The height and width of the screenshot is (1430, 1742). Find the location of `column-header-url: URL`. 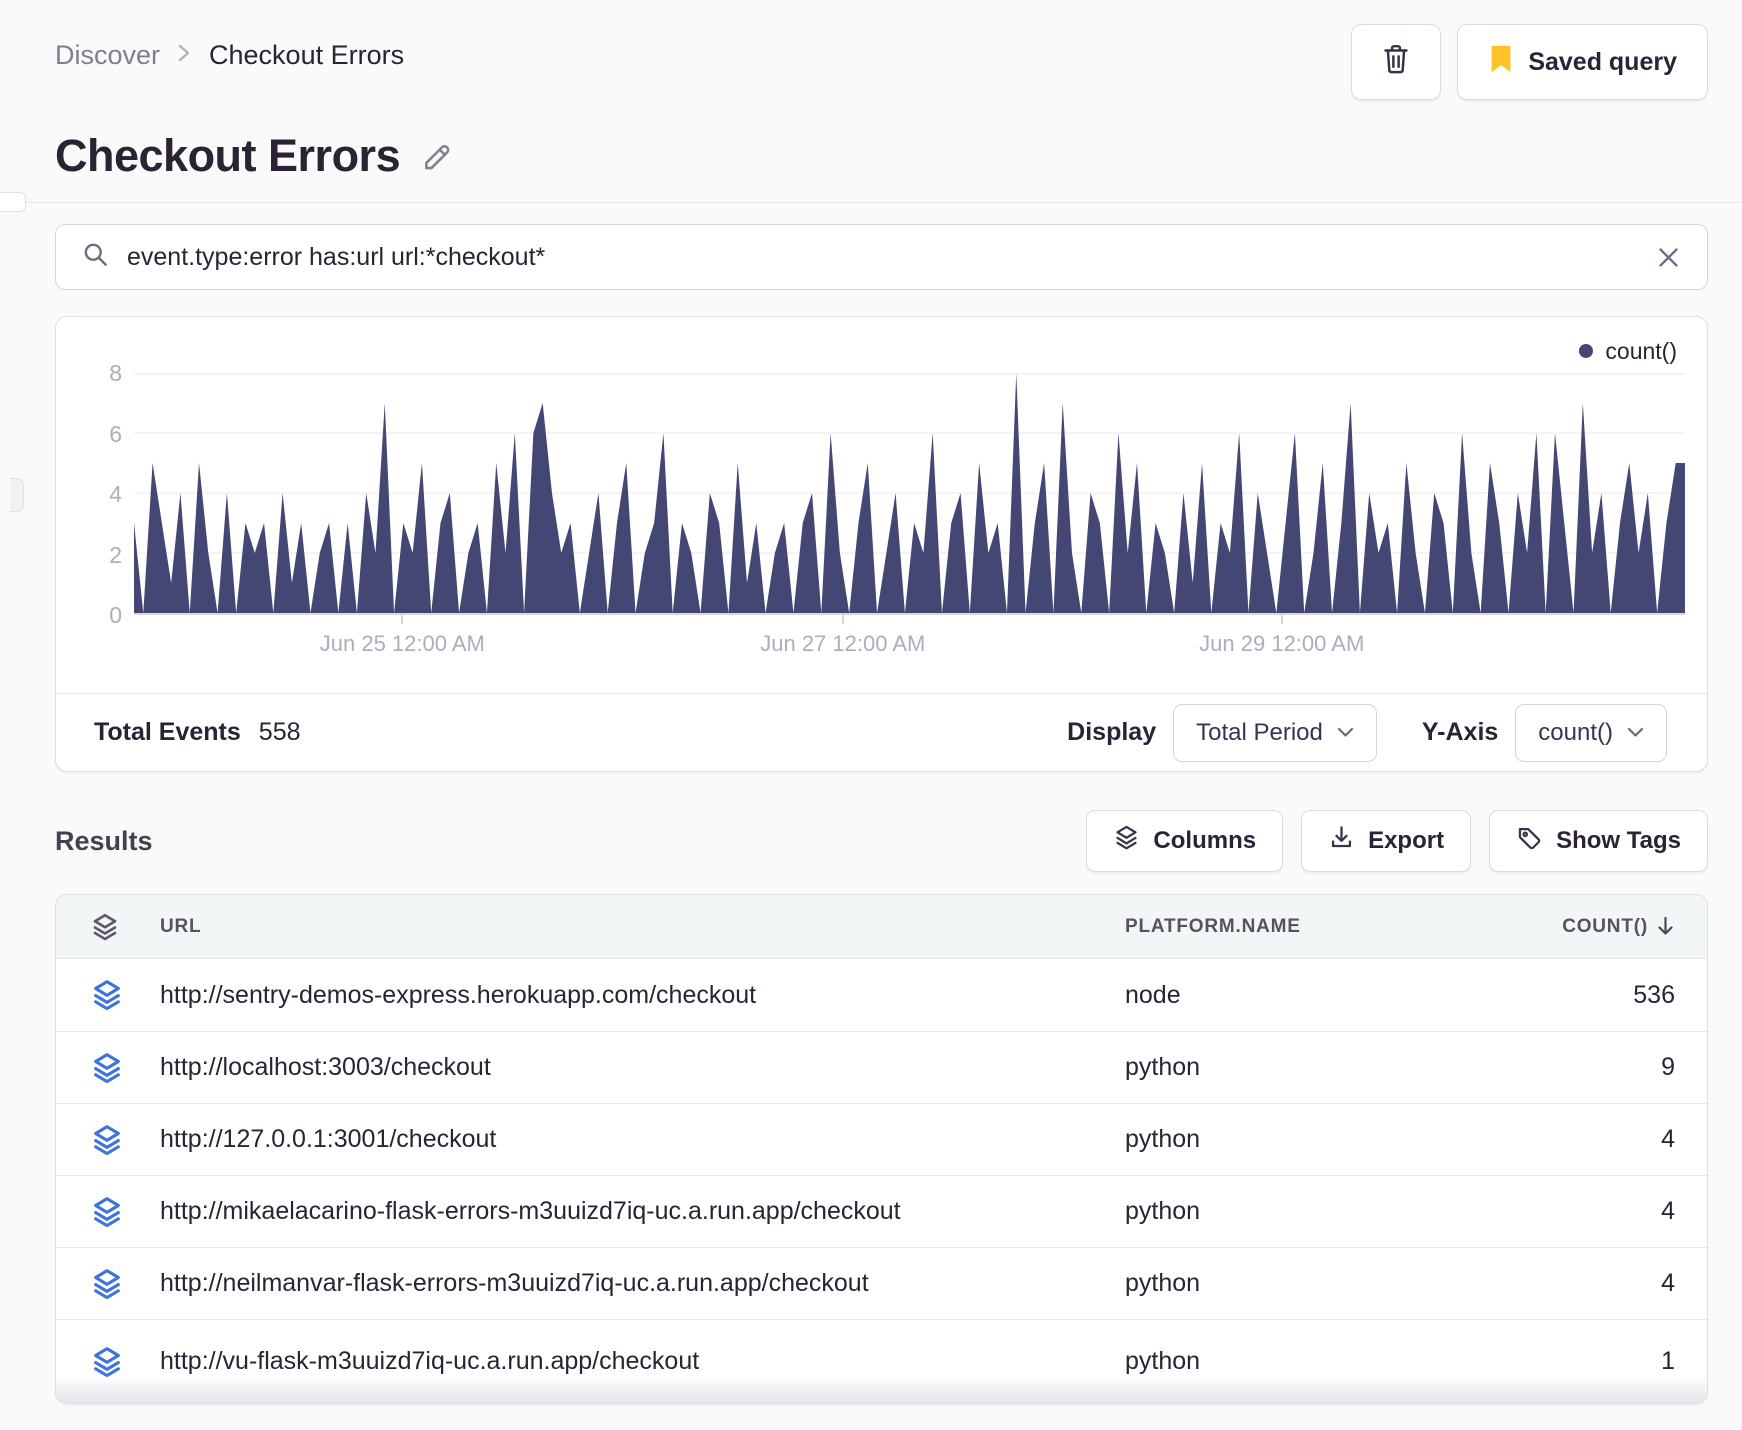

column-header-url: URL is located at coordinates (642, 927).